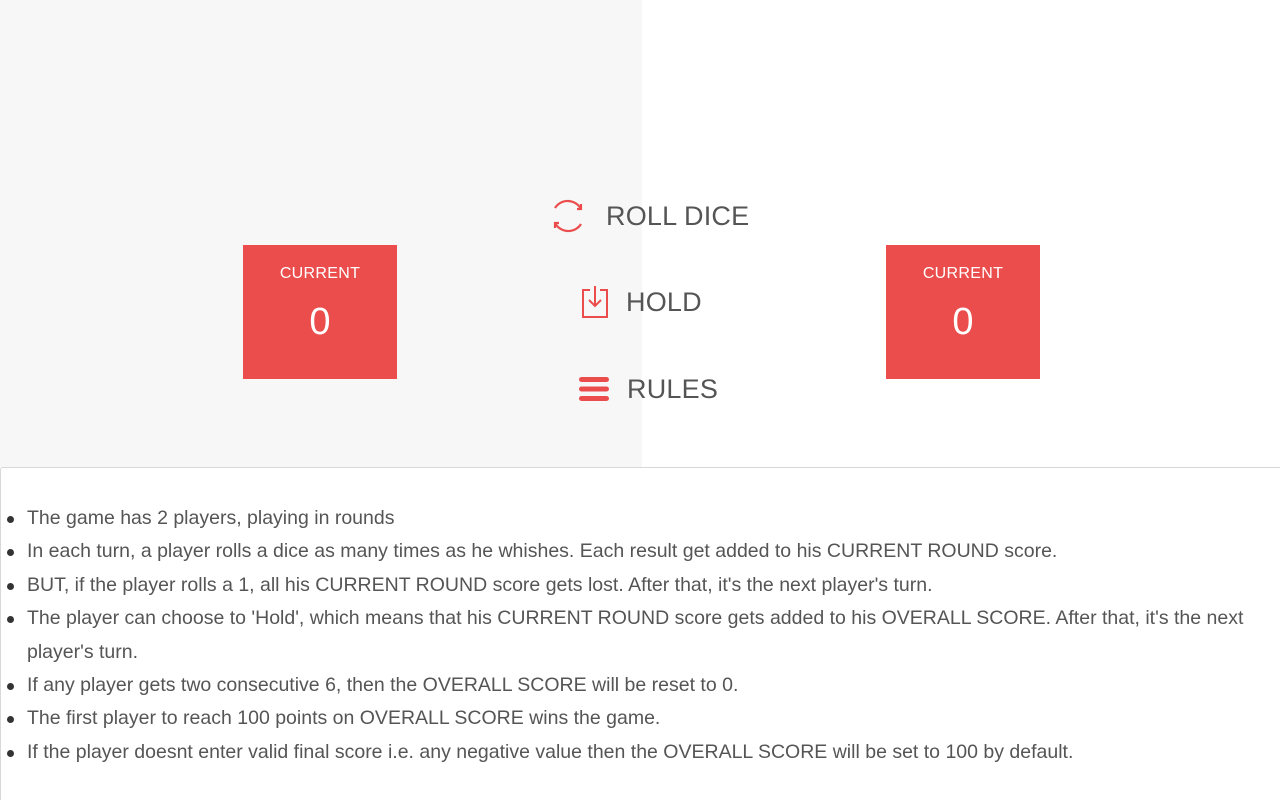 The width and height of the screenshot is (1280, 800). Describe the element at coordinates (963, 322) in the screenshot. I see `player-2-current-score: 0` at that location.